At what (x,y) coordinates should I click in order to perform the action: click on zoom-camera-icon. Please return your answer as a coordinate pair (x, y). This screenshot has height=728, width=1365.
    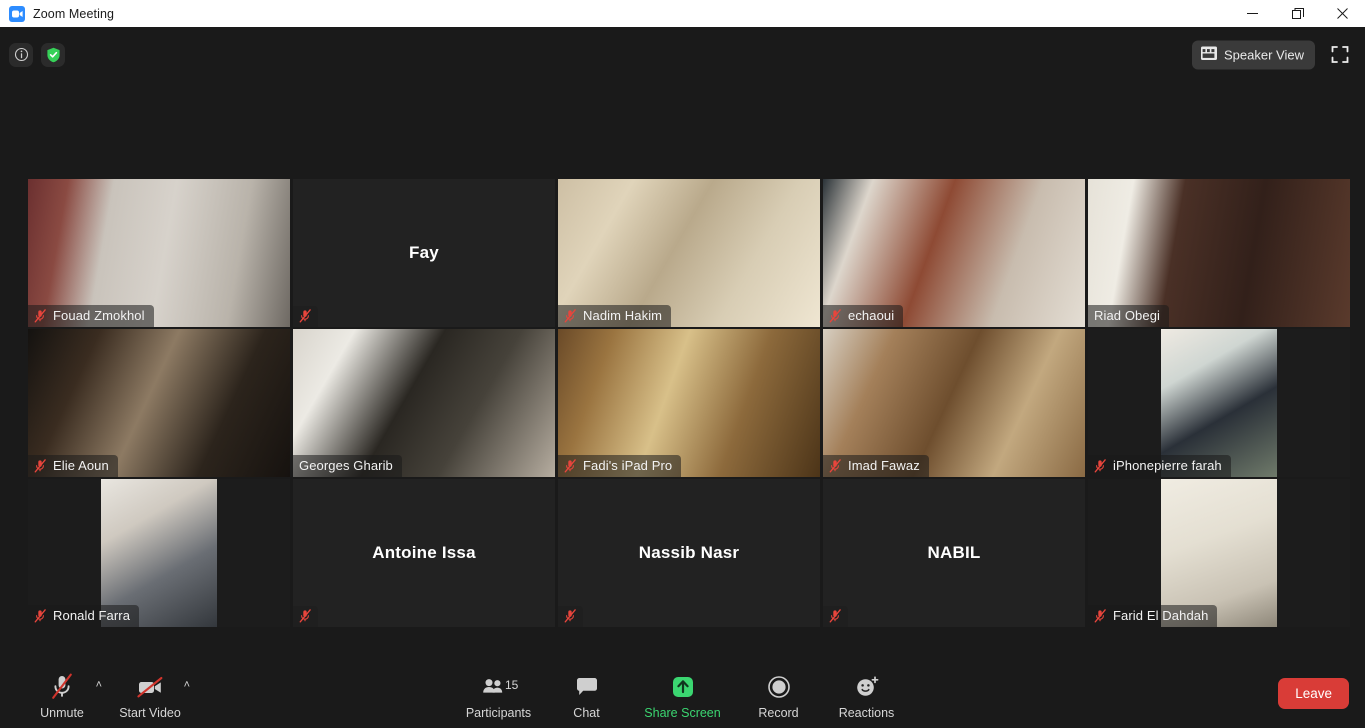
    Looking at the image, I should click on (17, 13).